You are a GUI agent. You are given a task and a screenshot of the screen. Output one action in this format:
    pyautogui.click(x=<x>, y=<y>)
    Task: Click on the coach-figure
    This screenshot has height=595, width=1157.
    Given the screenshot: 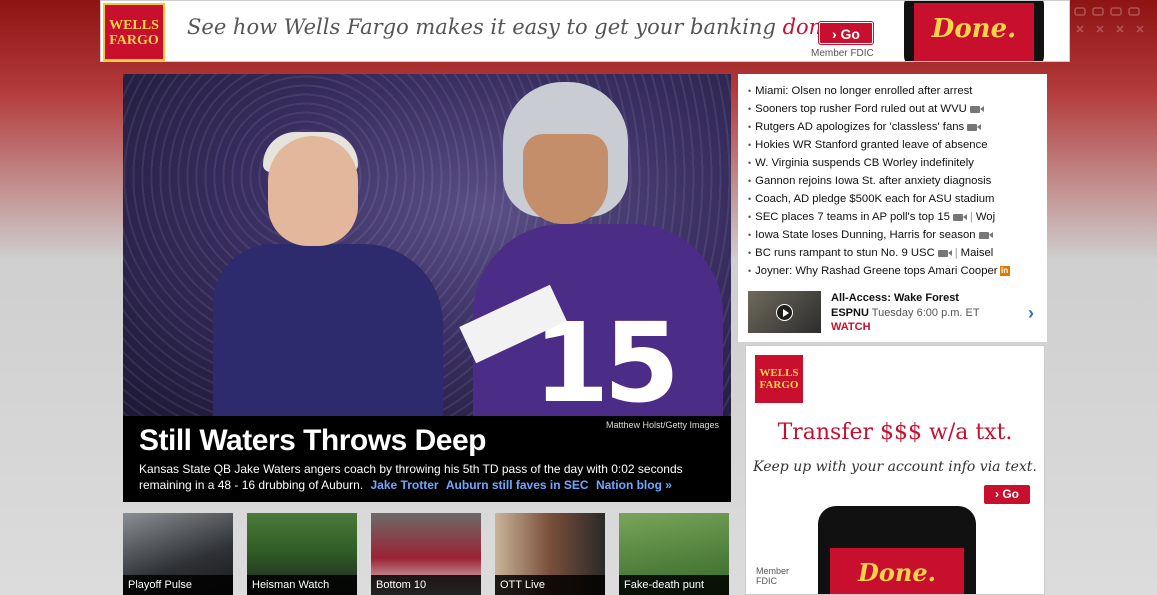 What is the action you would take?
    pyautogui.click(x=328, y=330)
    